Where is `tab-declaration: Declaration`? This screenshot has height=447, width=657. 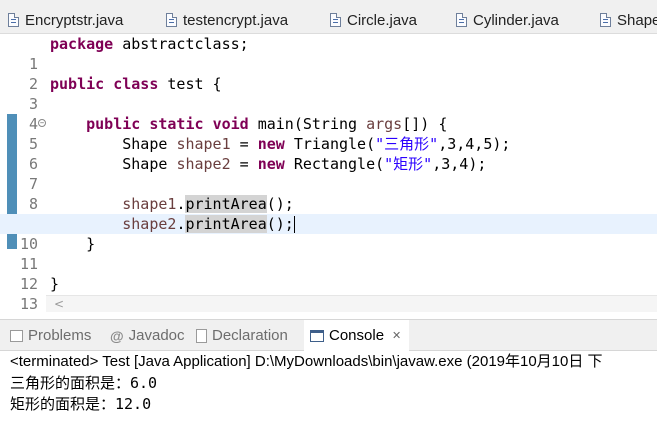
tab-declaration: Declaration is located at coordinates (242, 335).